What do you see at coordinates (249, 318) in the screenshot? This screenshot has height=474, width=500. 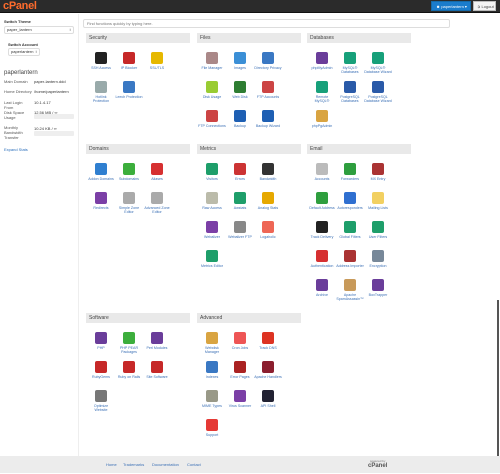 I see `section-header: Advanced` at bounding box center [249, 318].